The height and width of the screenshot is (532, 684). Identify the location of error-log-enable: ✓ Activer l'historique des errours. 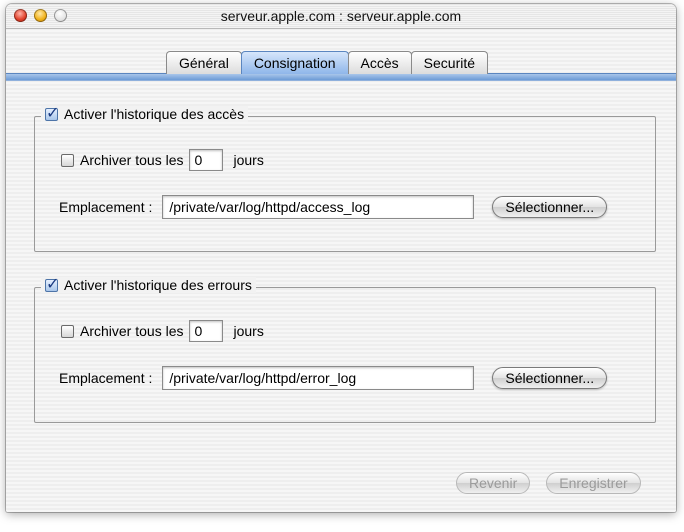
(148, 284).